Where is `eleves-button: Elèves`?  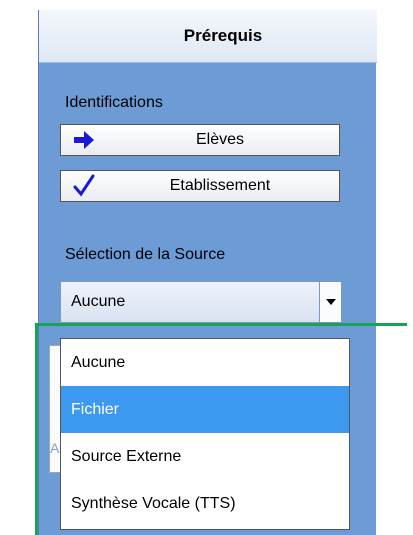
eleves-button: Elèves is located at coordinates (200, 140).